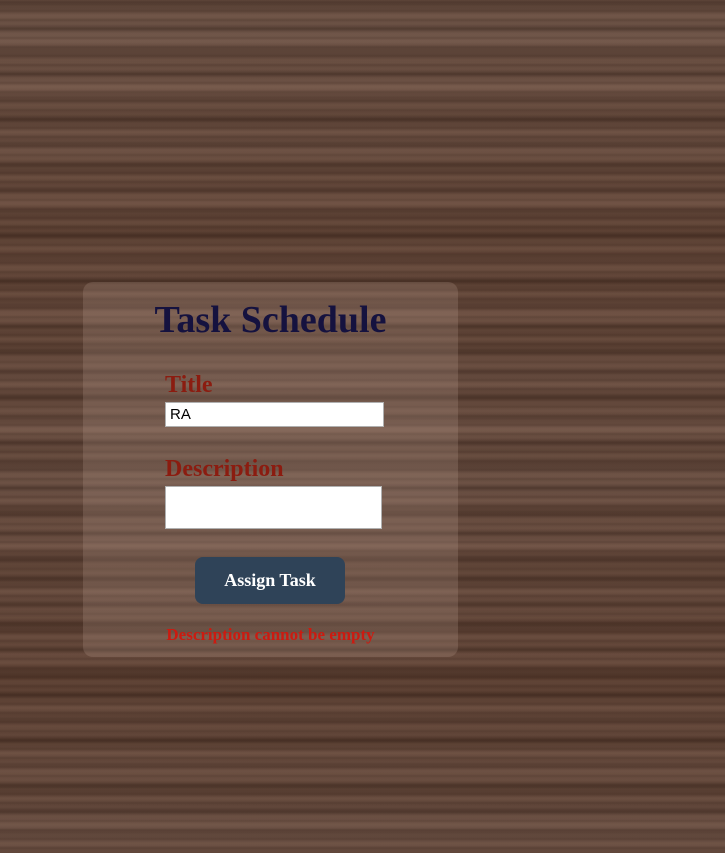 Image resolution: width=725 pixels, height=853 pixels. What do you see at coordinates (224, 469) in the screenshot?
I see `description-label: Description` at bounding box center [224, 469].